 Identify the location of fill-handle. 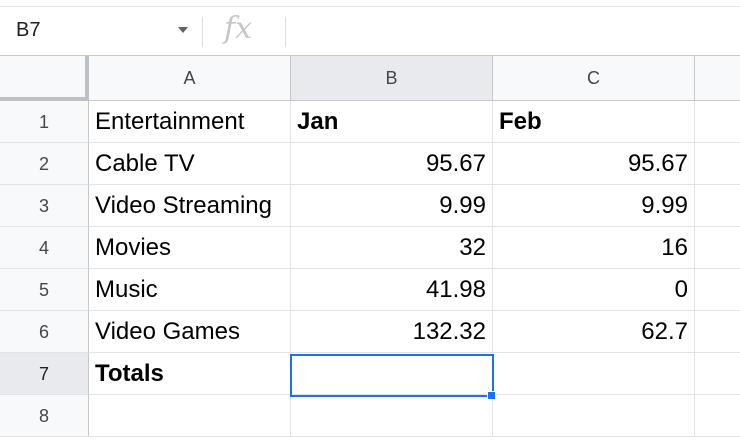
(491, 395).